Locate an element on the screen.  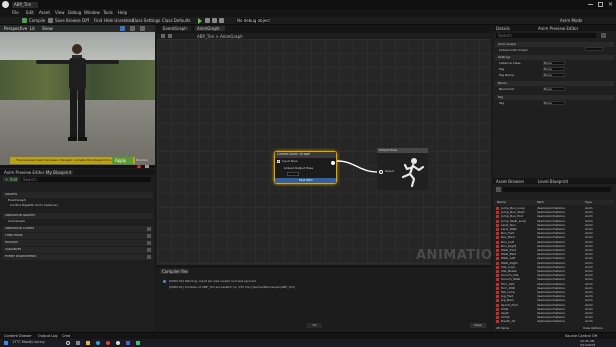
settings-icon is located at coordinates (603, 35).